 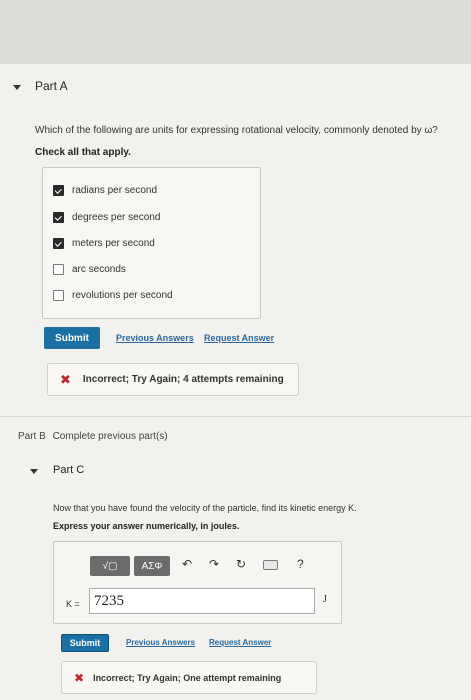 What do you see at coordinates (113, 243) in the screenshot?
I see `choice-label: meters per second` at bounding box center [113, 243].